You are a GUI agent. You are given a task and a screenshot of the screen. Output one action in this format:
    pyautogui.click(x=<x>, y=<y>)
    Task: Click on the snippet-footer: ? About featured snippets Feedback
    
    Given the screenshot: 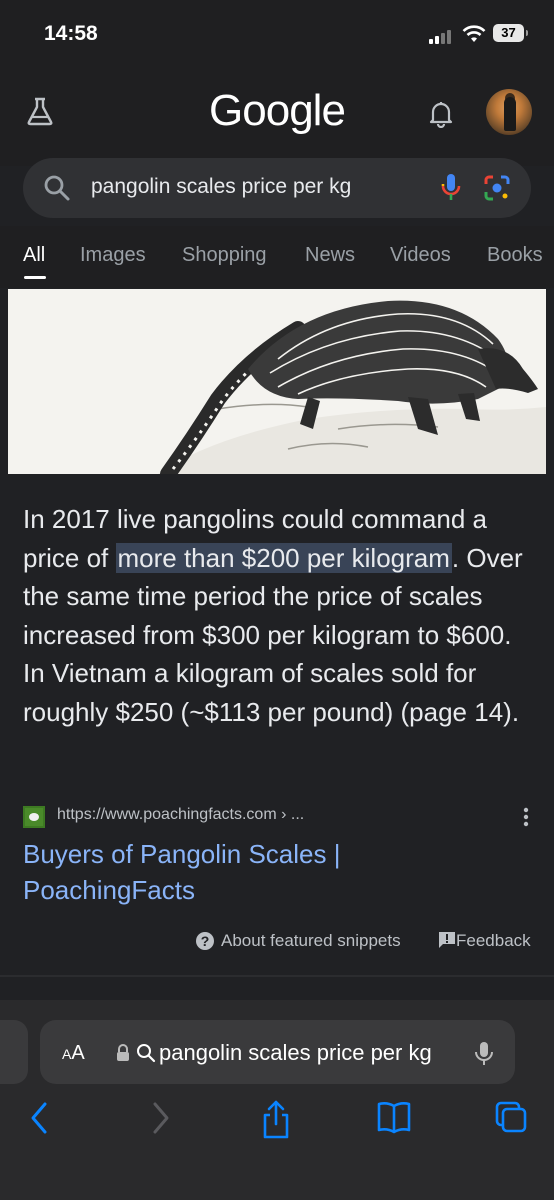 What is the action you would take?
    pyautogui.click(x=277, y=942)
    